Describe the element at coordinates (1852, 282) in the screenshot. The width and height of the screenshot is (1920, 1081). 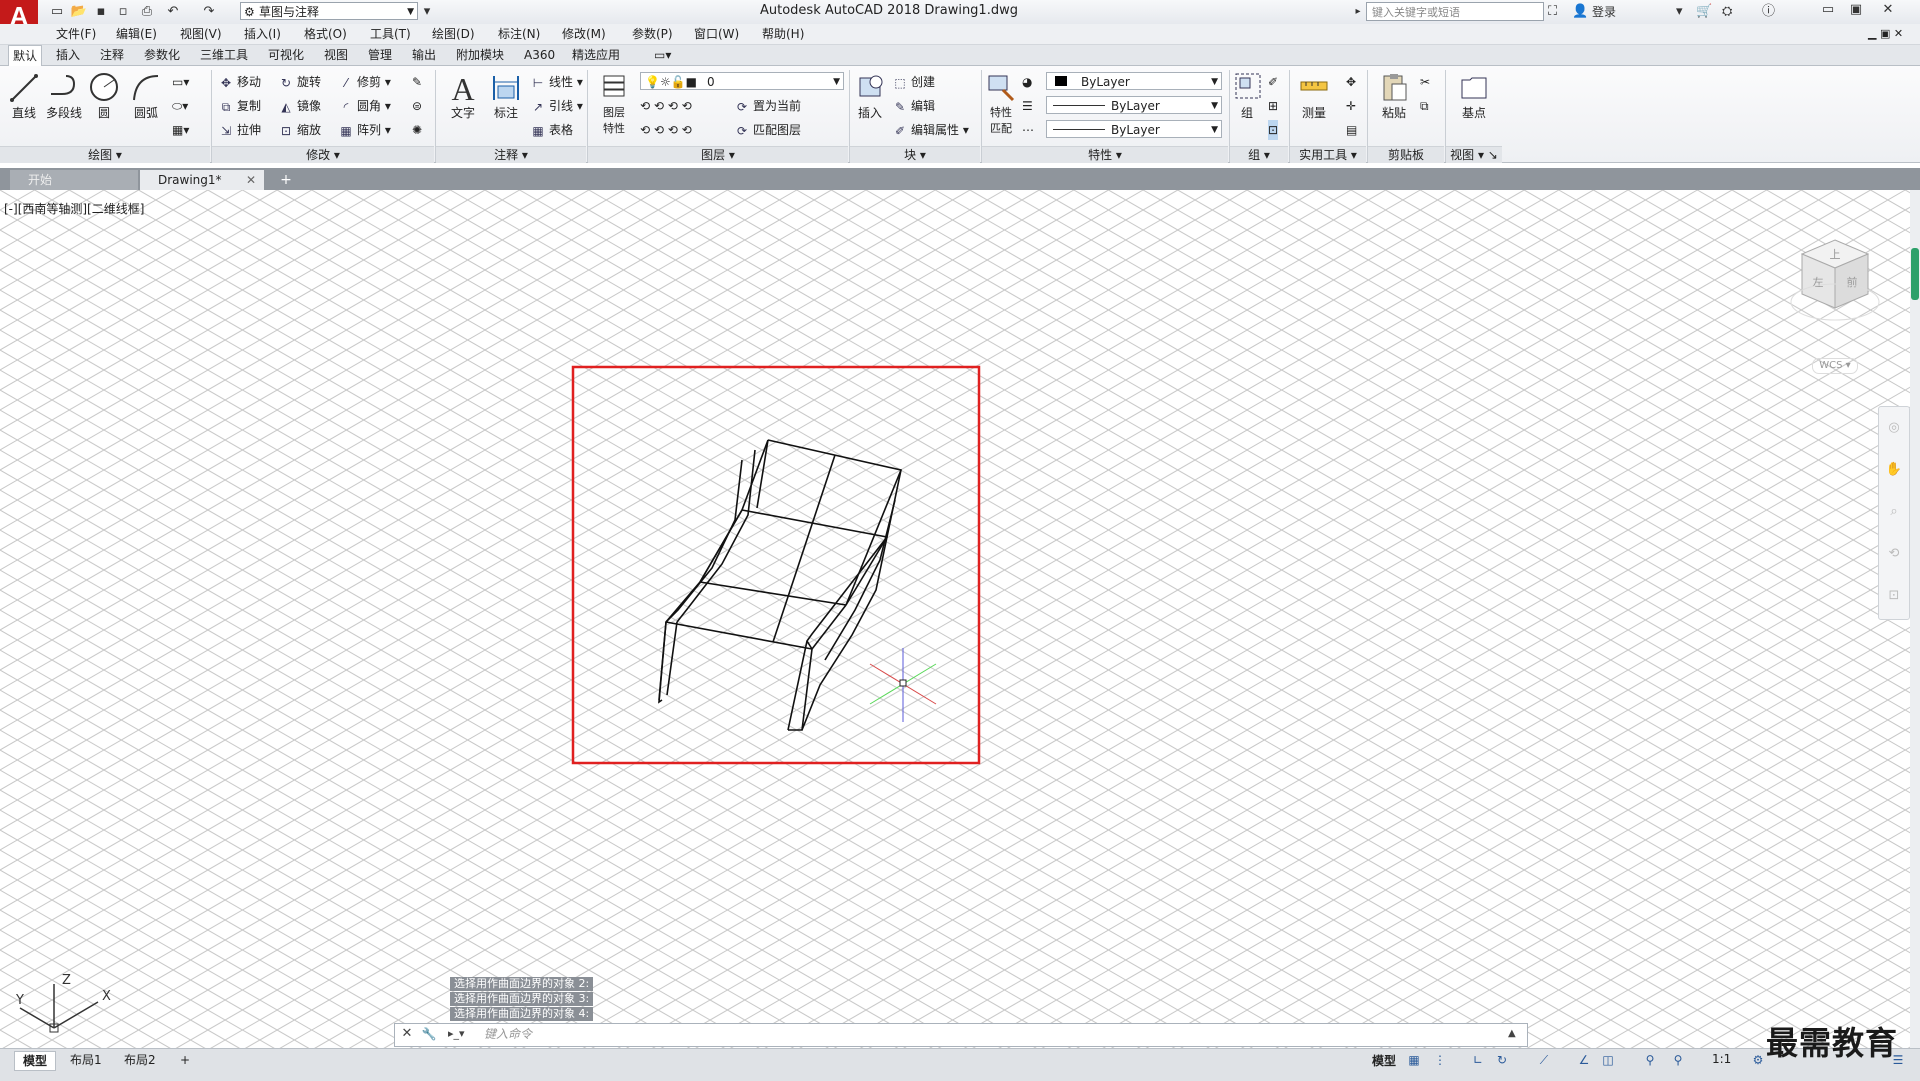
I see `viewcube-front-label: 前` at that location.